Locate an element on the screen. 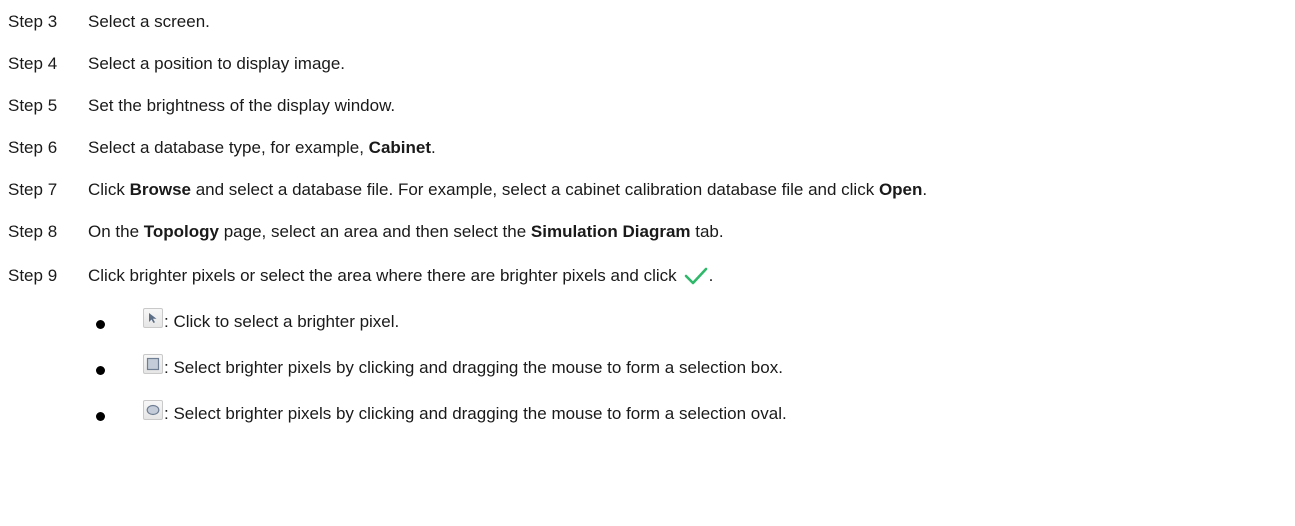 The width and height of the screenshot is (1295, 526). step-number: Step 8 is located at coordinates (33, 231).